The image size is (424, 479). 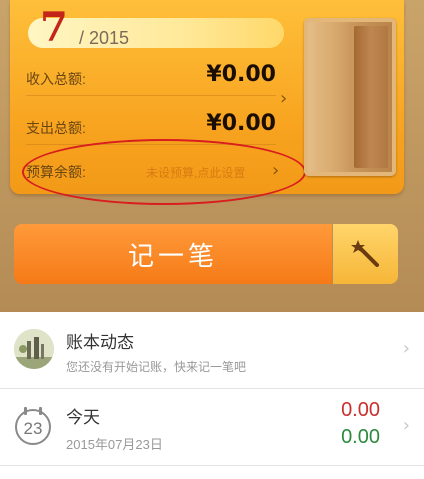 I want to click on account-book-icon, so click(x=350, y=97).